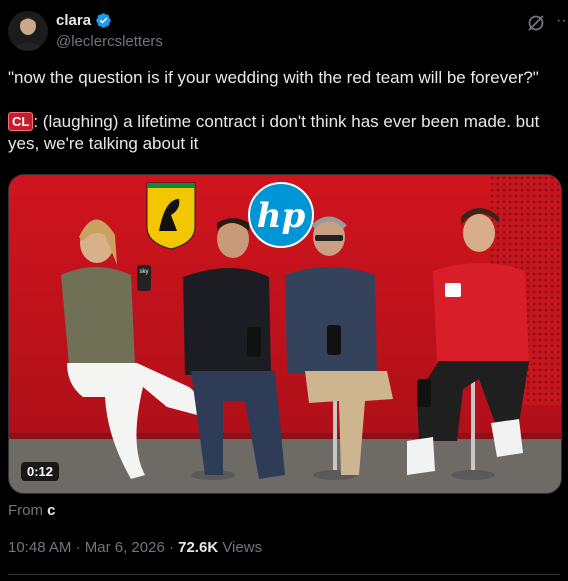  What do you see at coordinates (281, 216) in the screenshot?
I see `hp-logo-text: hp` at bounding box center [281, 216].